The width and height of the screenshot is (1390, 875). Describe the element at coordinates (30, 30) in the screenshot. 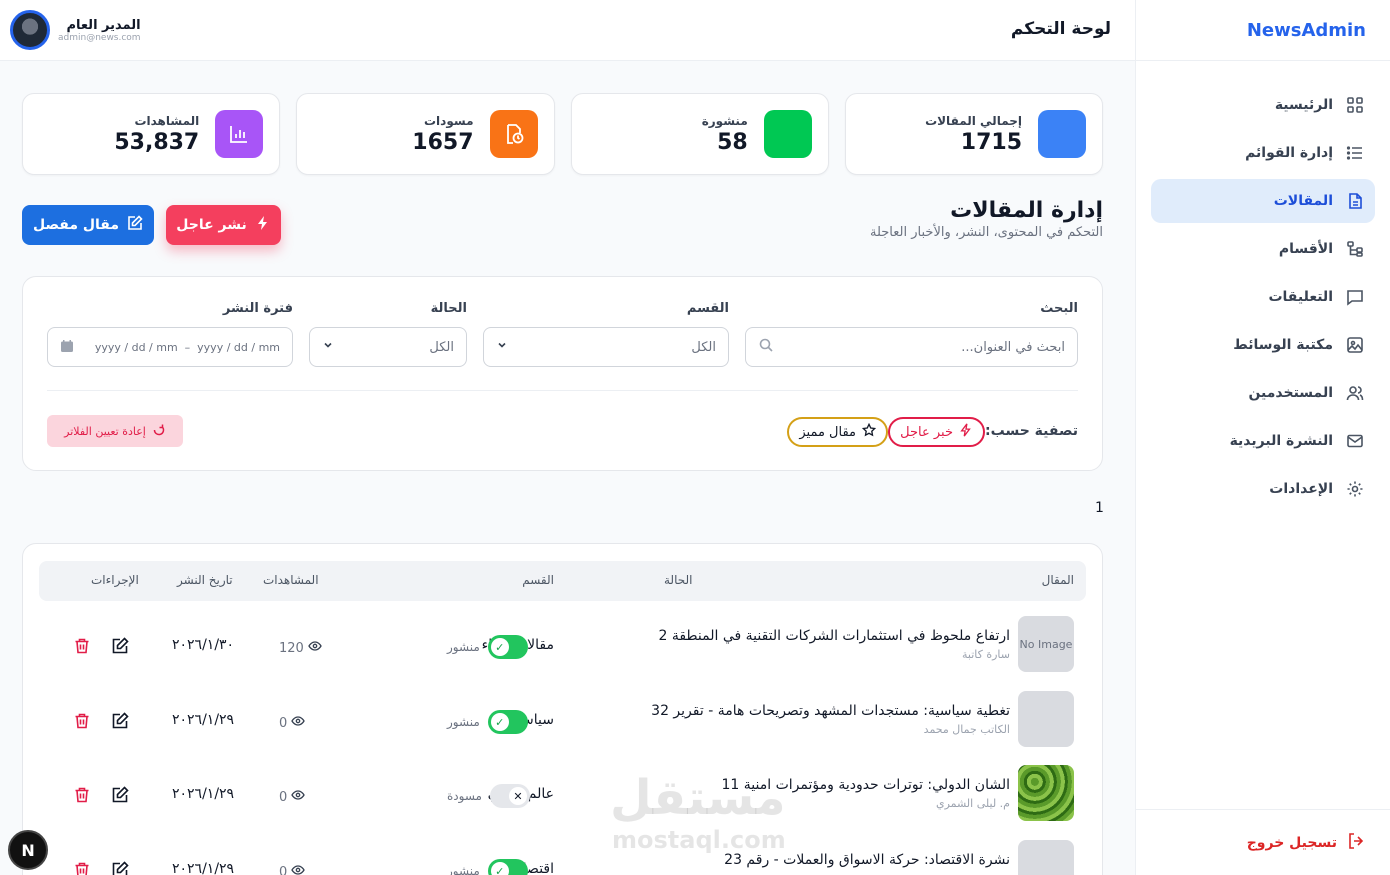

I see `avatar` at that location.